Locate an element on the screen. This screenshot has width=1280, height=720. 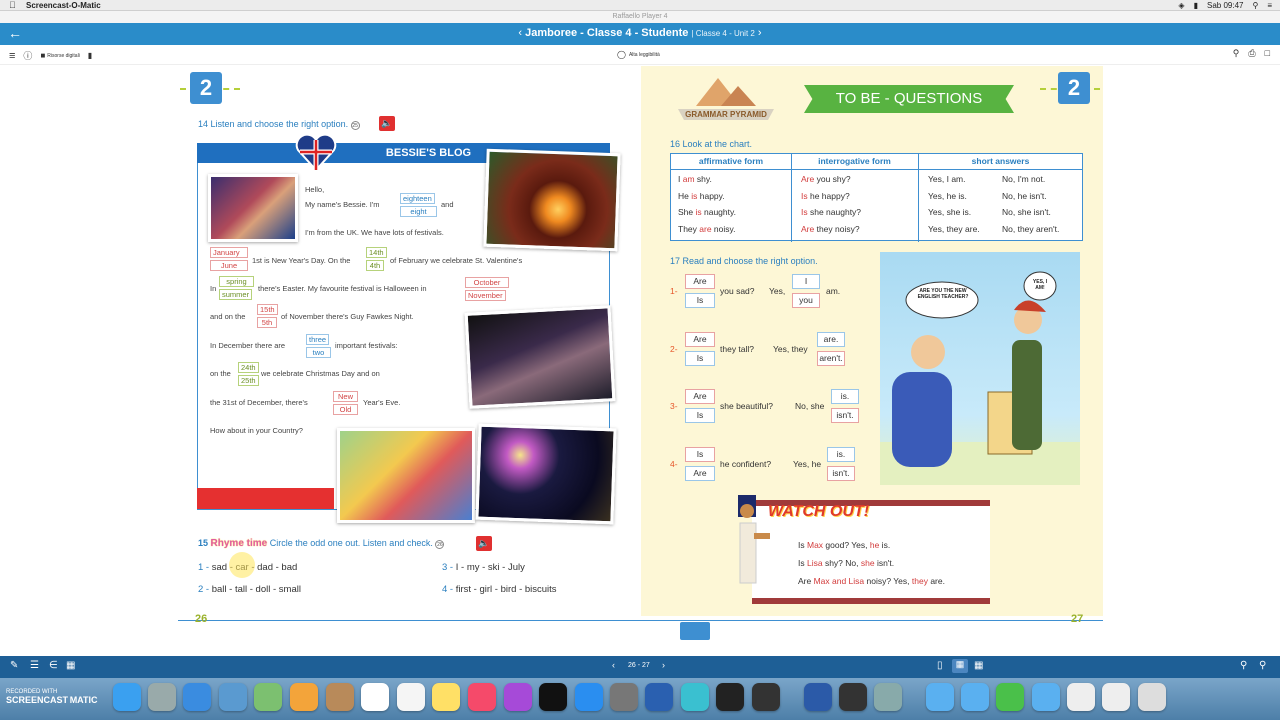
black-app-icon is located at coordinates (730, 697).